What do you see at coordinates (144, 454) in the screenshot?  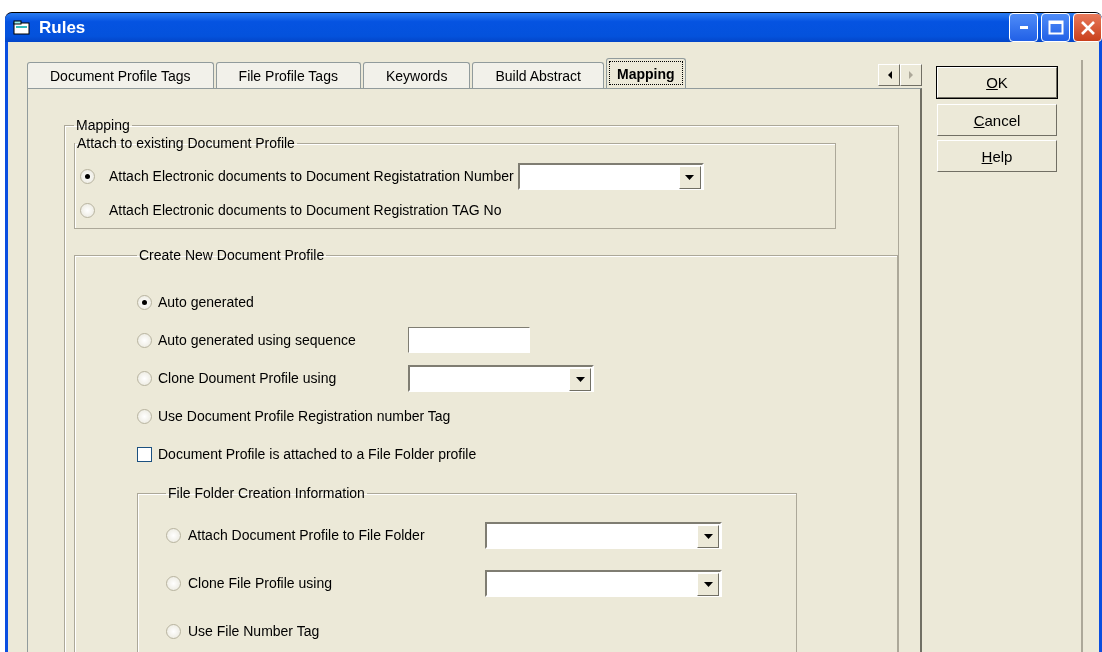 I see `checkbox` at bounding box center [144, 454].